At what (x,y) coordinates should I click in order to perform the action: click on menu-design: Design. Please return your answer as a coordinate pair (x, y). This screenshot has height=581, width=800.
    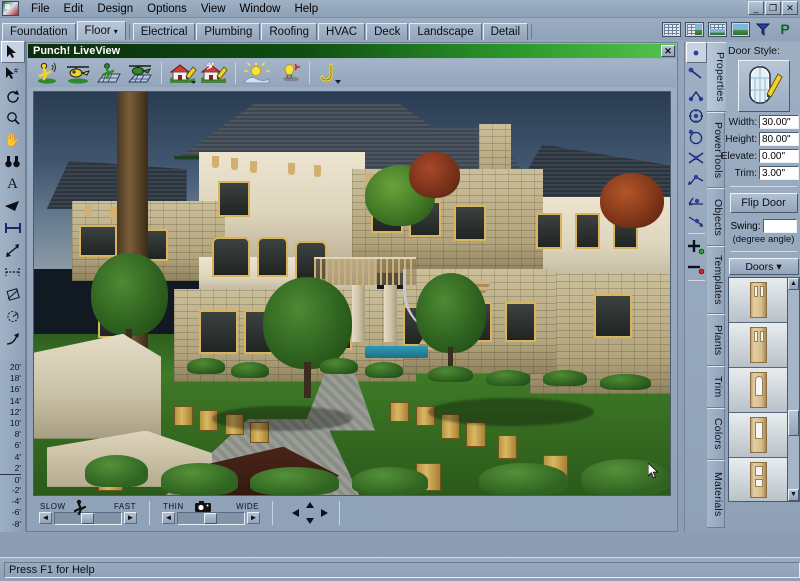
    Looking at the image, I should click on (115, 9).